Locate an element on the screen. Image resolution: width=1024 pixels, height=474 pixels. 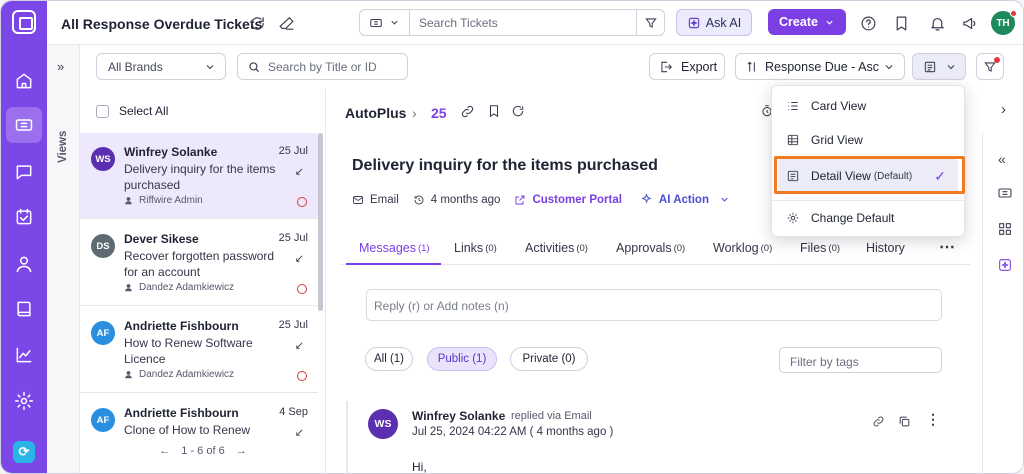
next-page-arrow-icon: → is located at coordinates (241, 451).